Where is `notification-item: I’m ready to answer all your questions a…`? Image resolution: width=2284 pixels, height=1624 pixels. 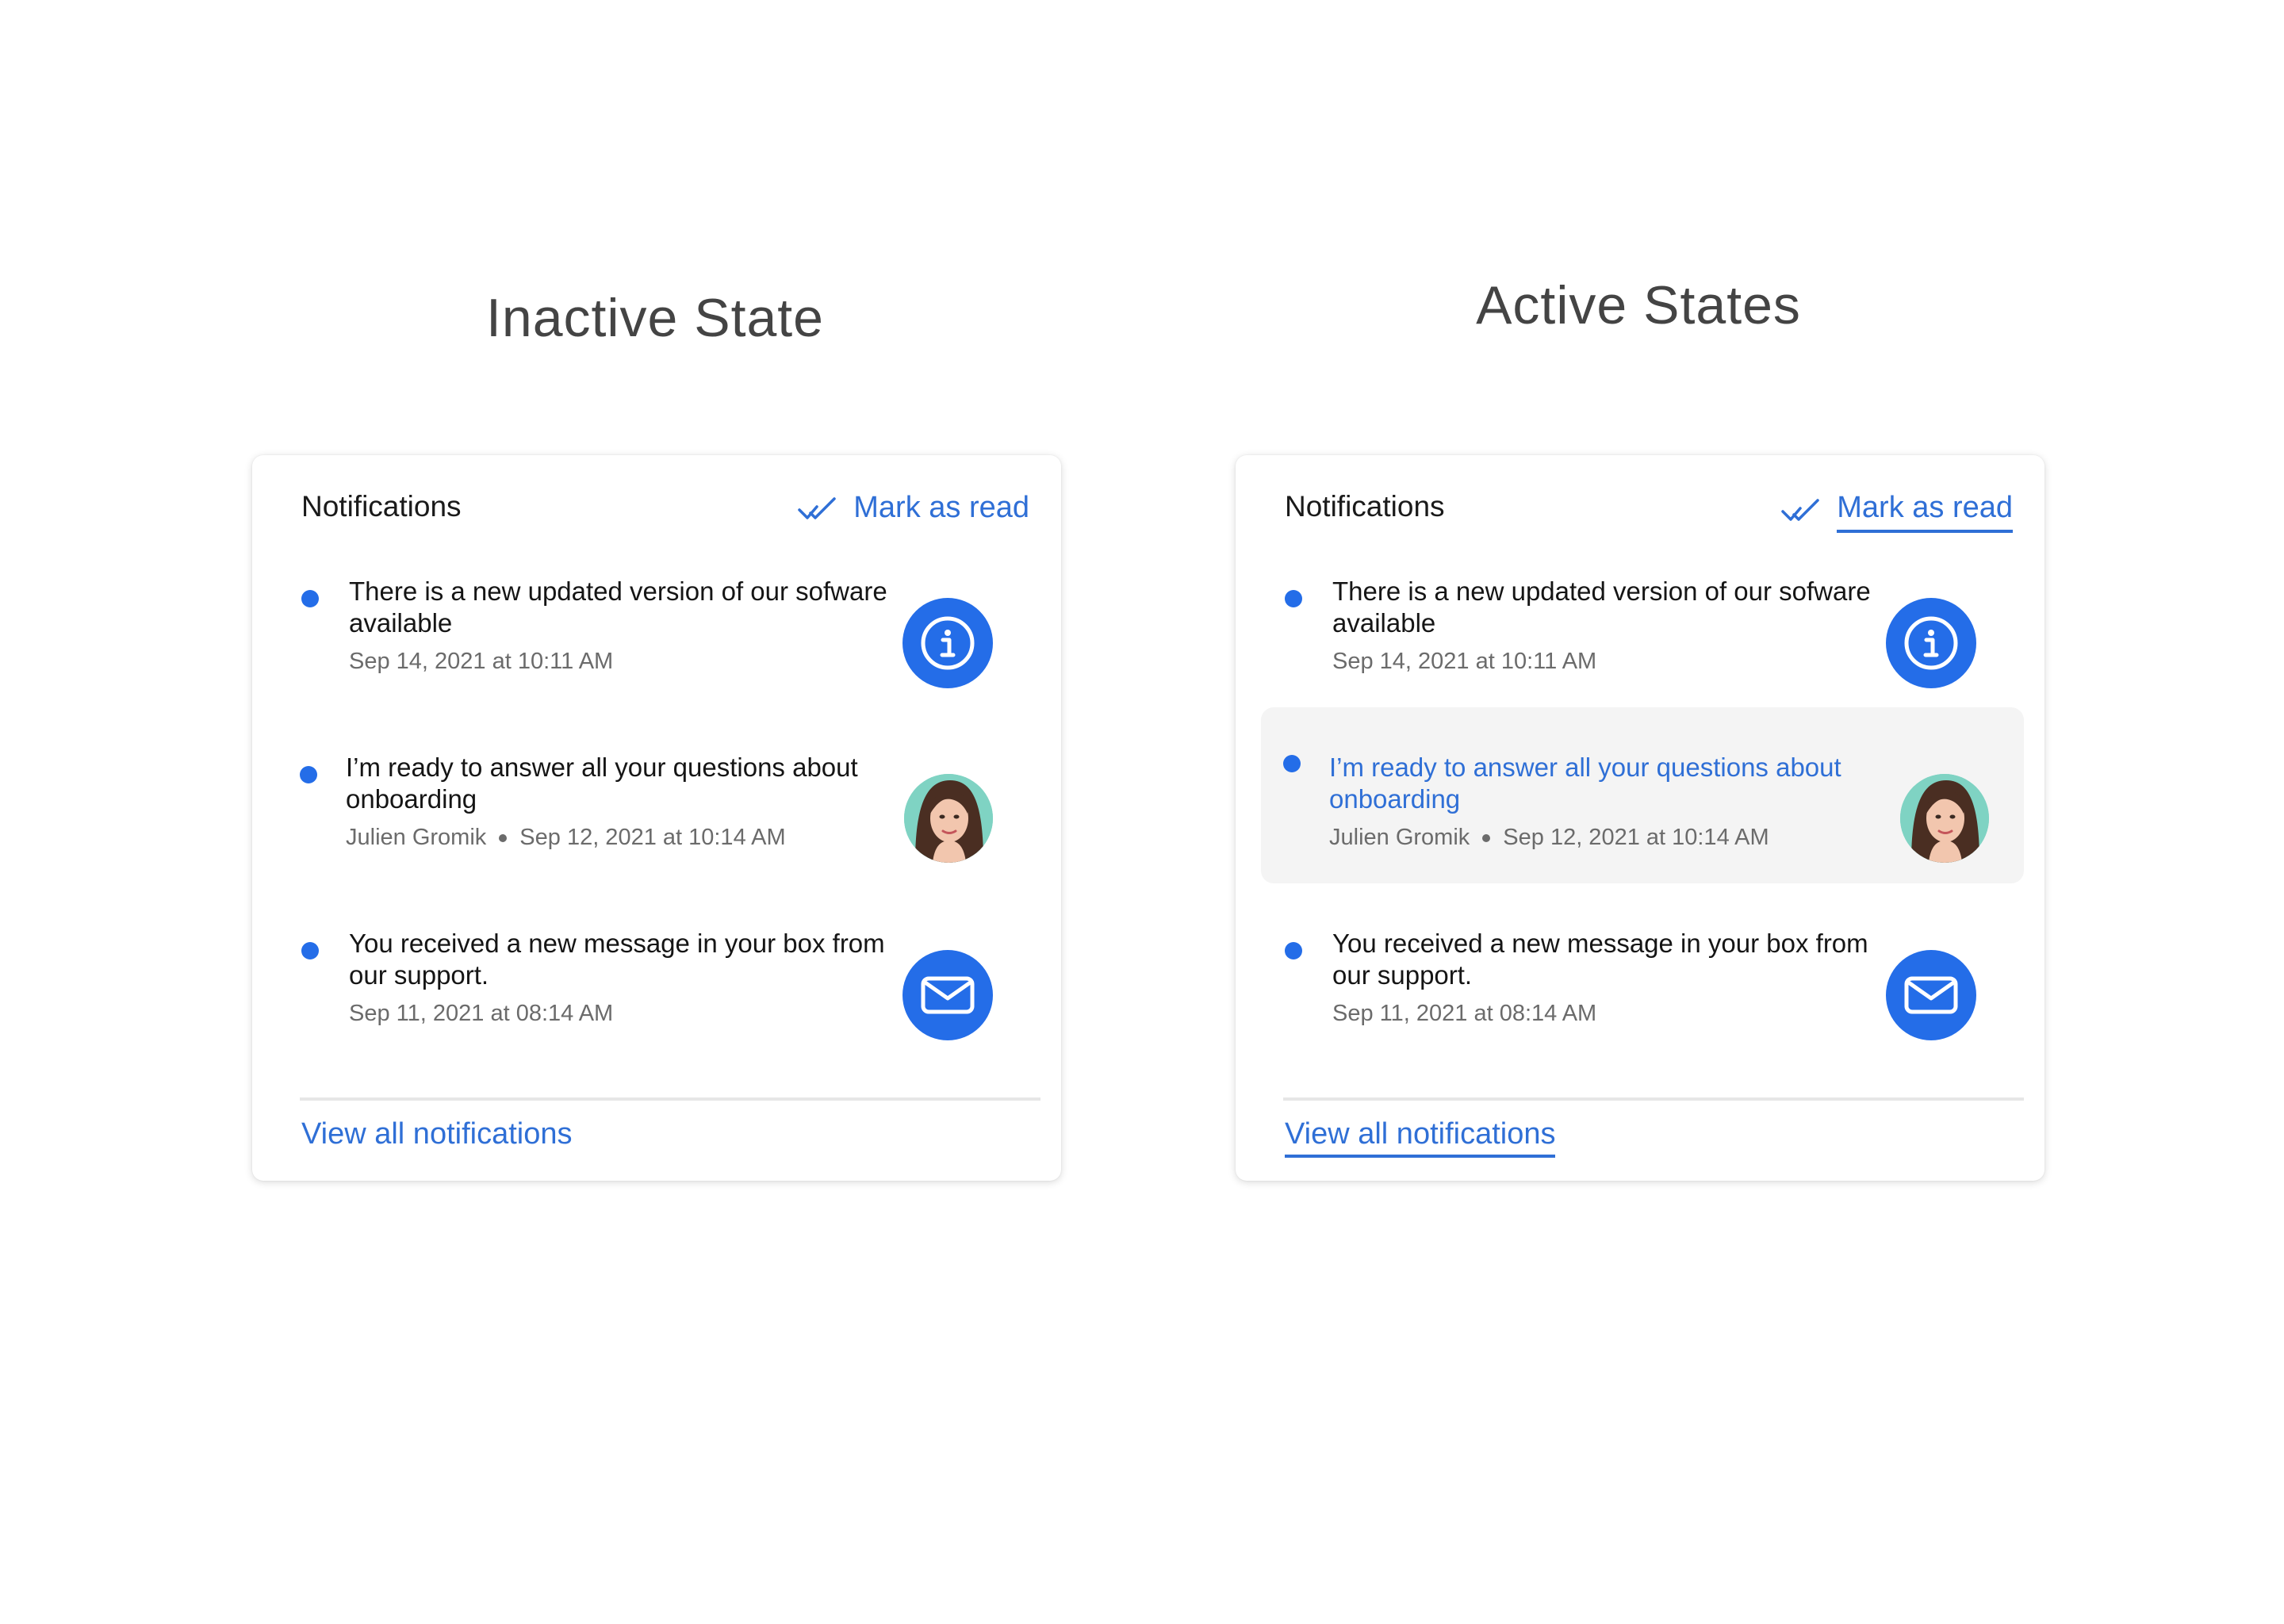 notification-item: I’m ready to answer all your questions a… is located at coordinates (659, 819).